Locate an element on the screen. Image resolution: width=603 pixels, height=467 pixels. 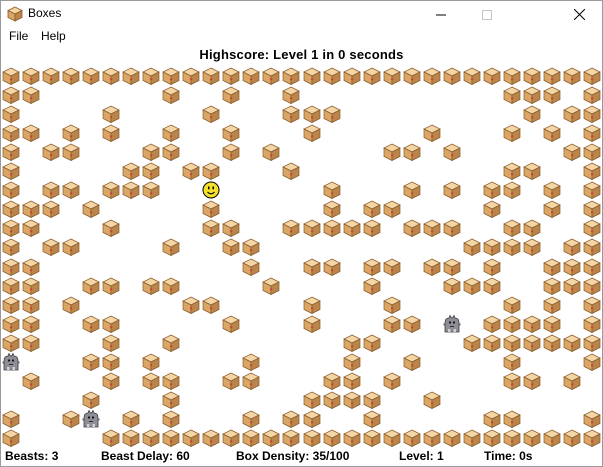
minimize-icon is located at coordinates (441, 14).